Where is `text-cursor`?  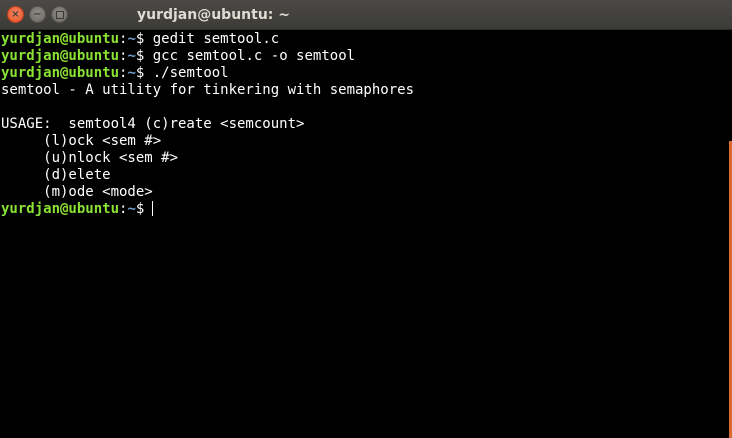
text-cursor is located at coordinates (153, 208).